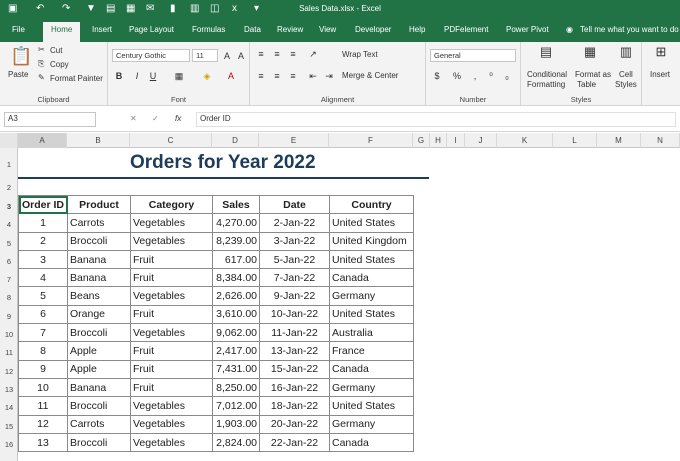 This screenshot has width=680, height=461. What do you see at coordinates (41, 64) in the screenshot?
I see `copy-icon: ⎘` at bounding box center [41, 64].